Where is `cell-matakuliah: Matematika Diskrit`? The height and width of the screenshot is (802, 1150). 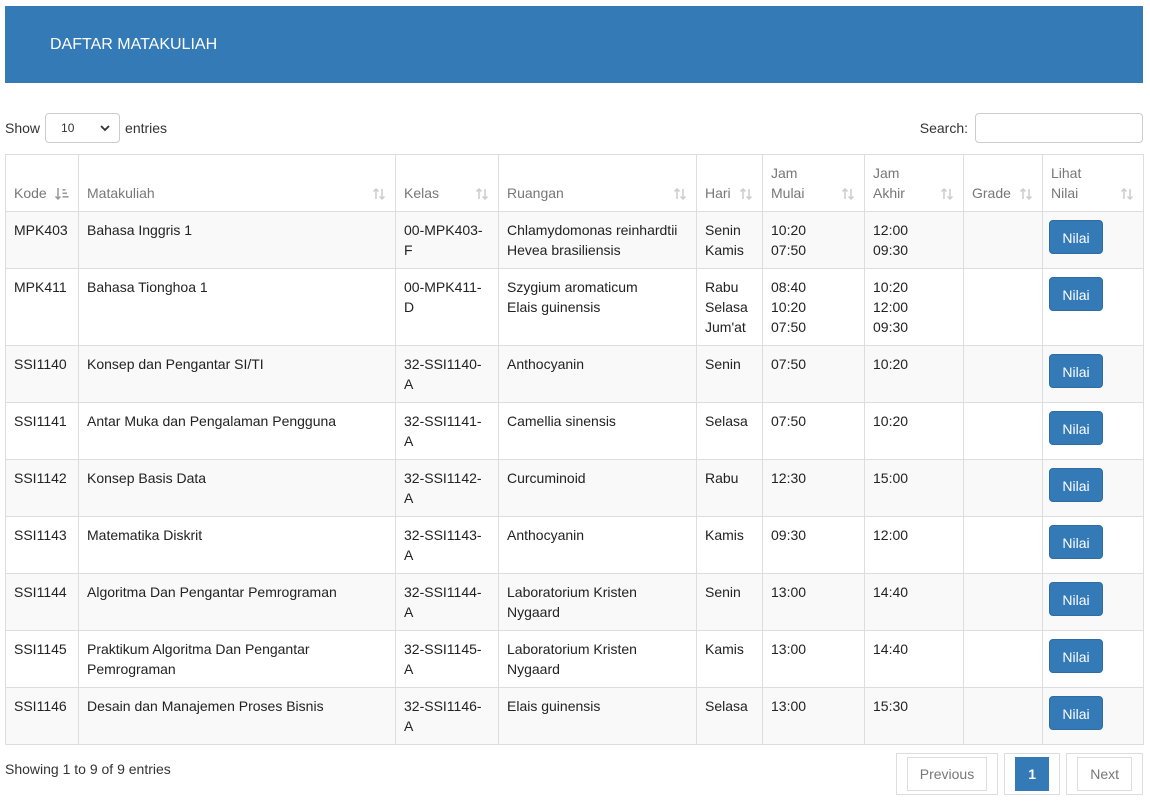 cell-matakuliah: Matematika Diskrit is located at coordinates (237, 545).